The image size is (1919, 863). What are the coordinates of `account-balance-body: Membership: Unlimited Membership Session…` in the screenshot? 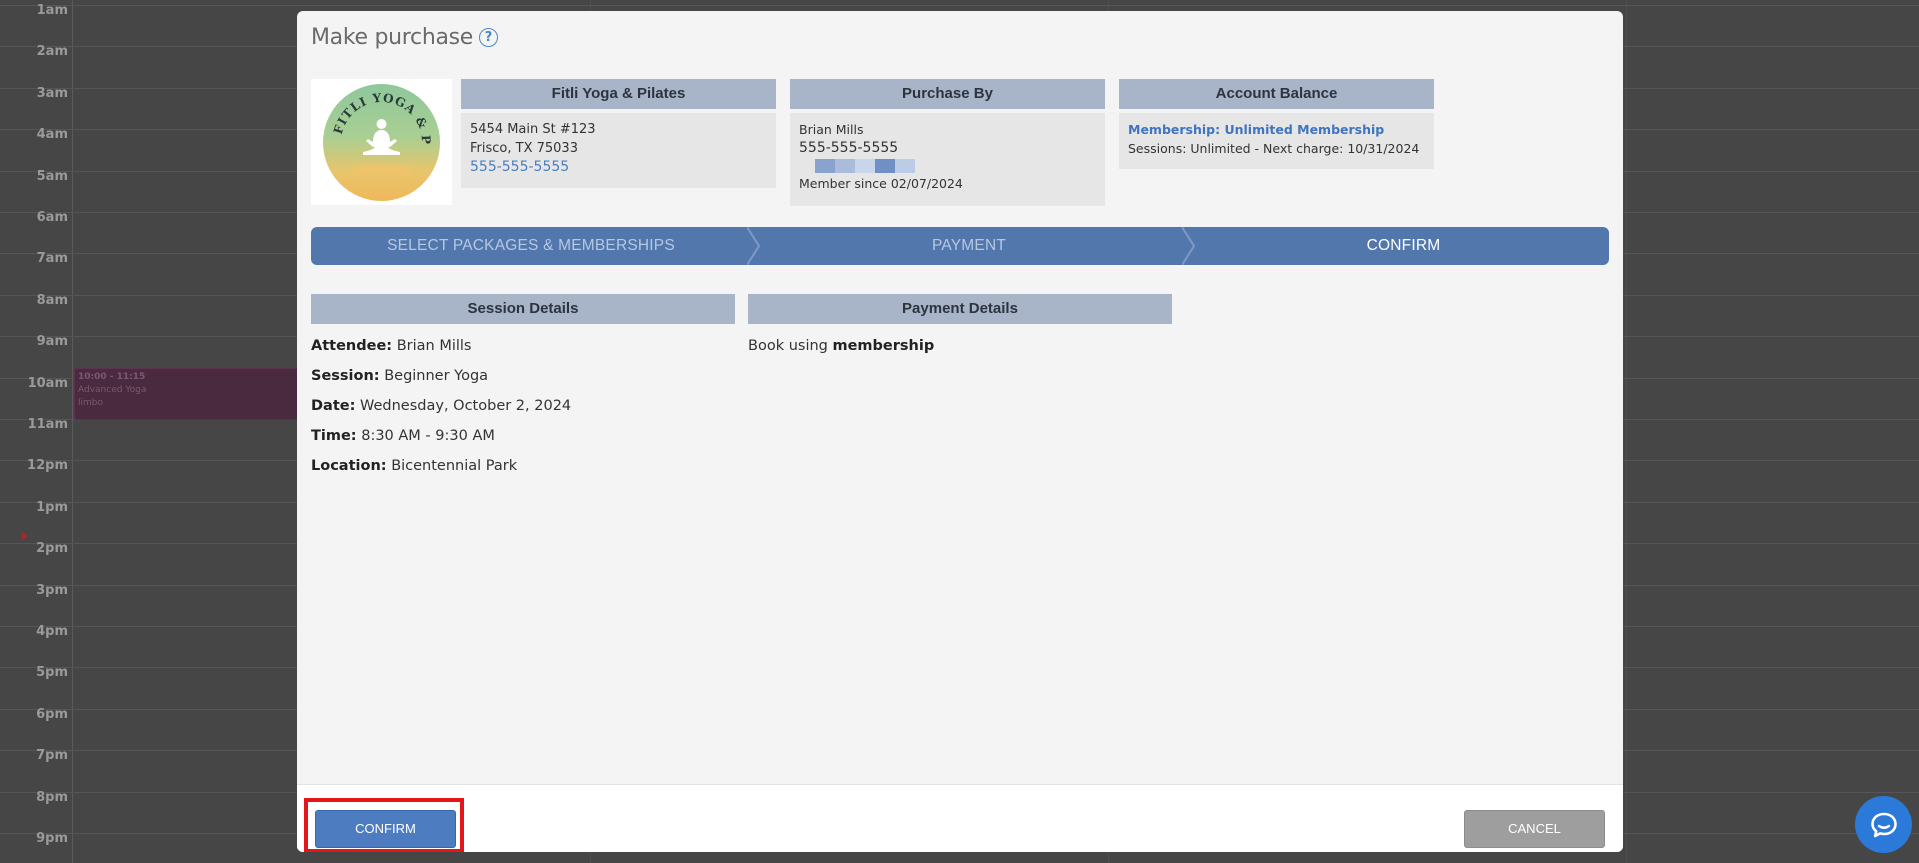 It's located at (1276, 141).